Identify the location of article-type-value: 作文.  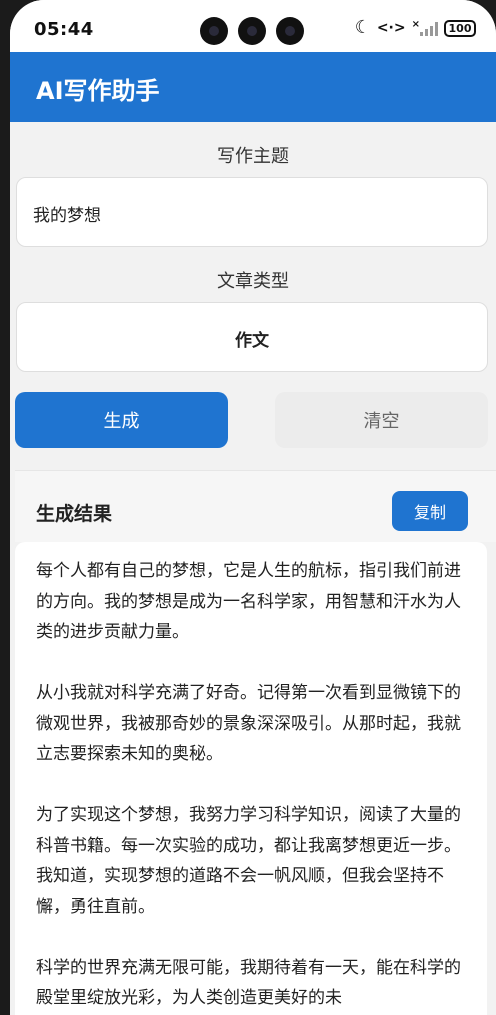
(252, 341).